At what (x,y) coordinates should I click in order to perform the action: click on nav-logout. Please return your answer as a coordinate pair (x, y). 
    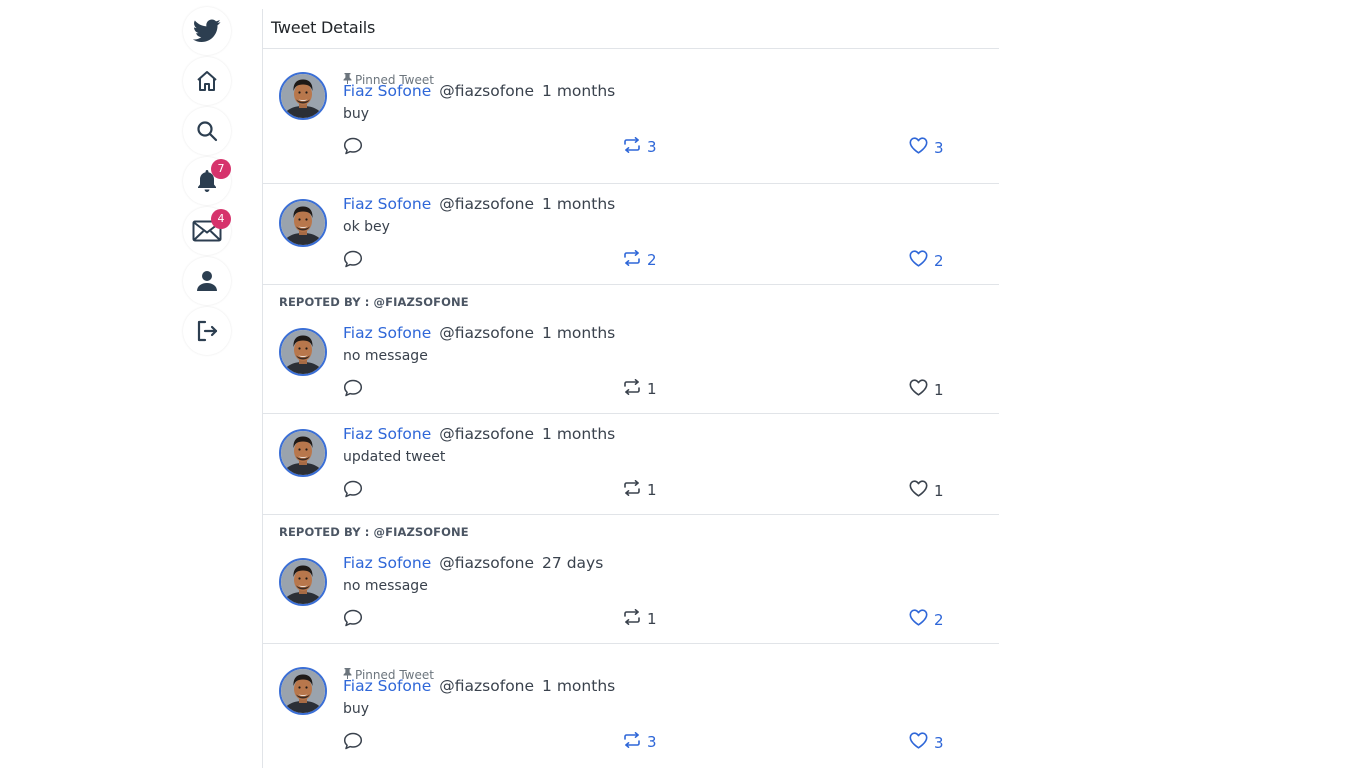
    Looking at the image, I should click on (207, 331).